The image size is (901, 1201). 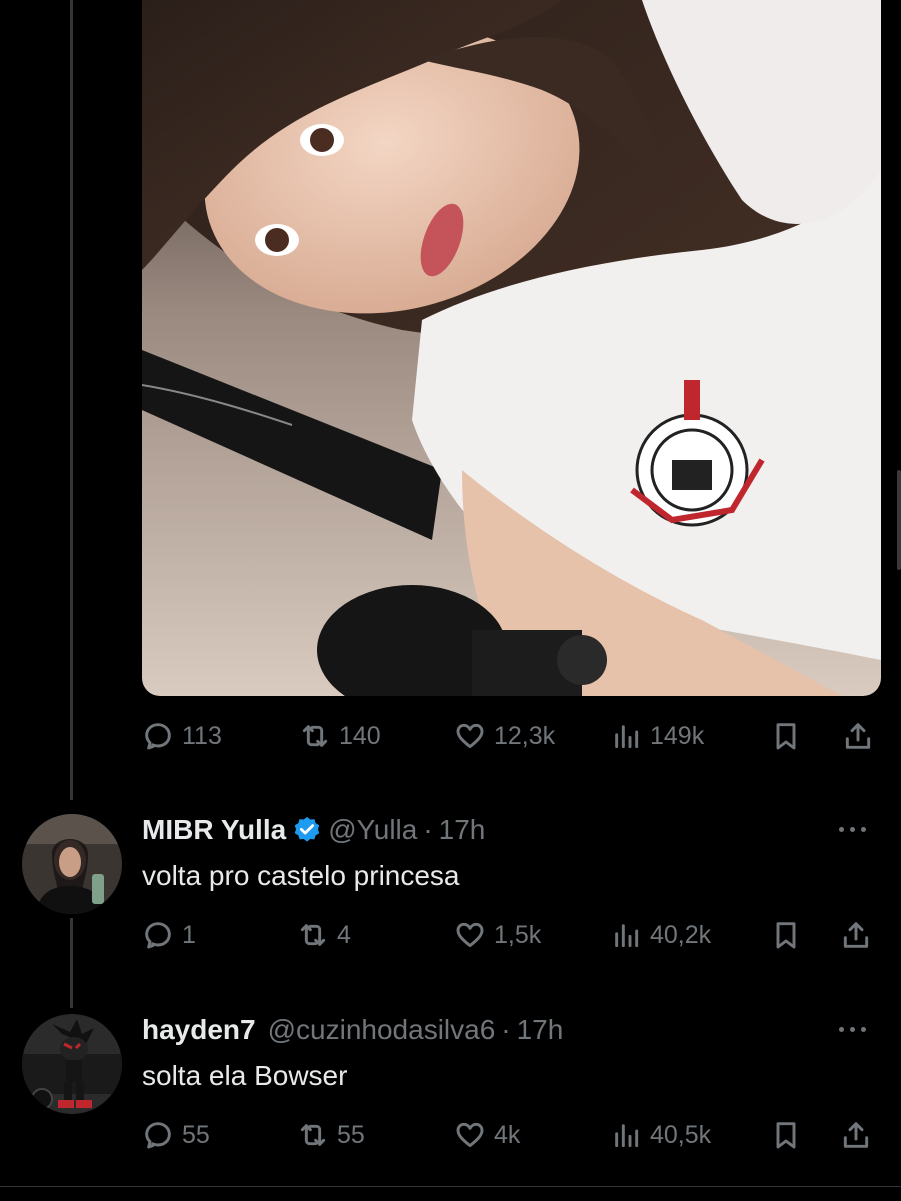 I want to click on reply-count: 113, so click(x=202, y=735).